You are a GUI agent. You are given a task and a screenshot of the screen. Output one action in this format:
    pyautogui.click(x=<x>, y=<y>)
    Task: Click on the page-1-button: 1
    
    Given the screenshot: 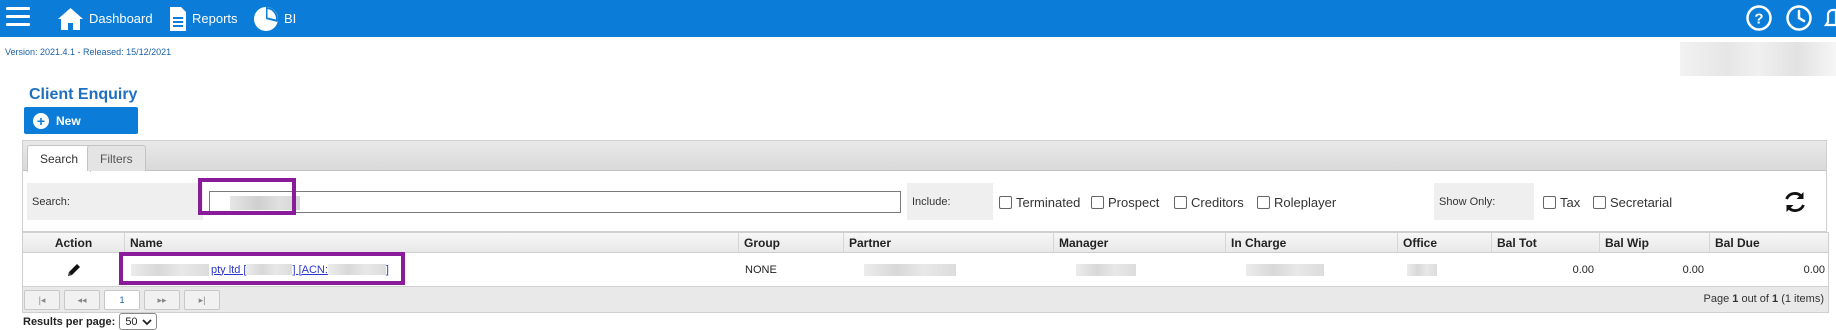 What is the action you would take?
    pyautogui.click(x=122, y=300)
    